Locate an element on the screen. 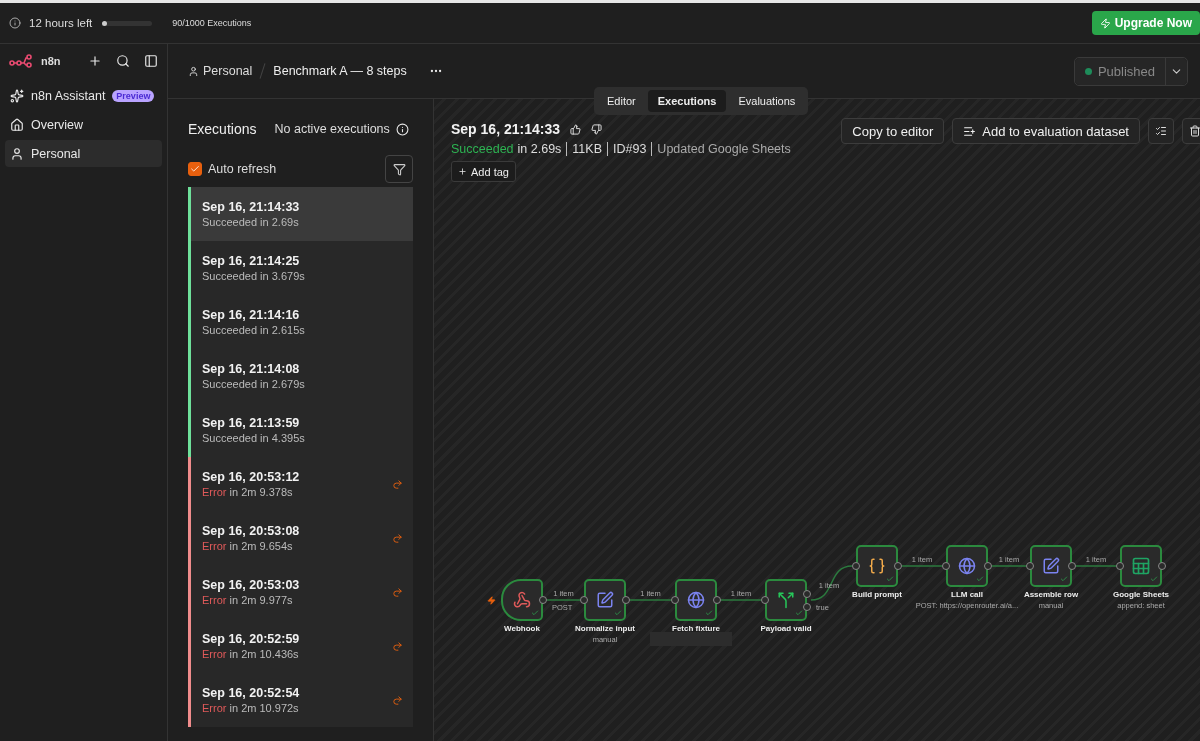 The width and height of the screenshot is (1200, 741). check-icon is located at coordinates (195, 169).